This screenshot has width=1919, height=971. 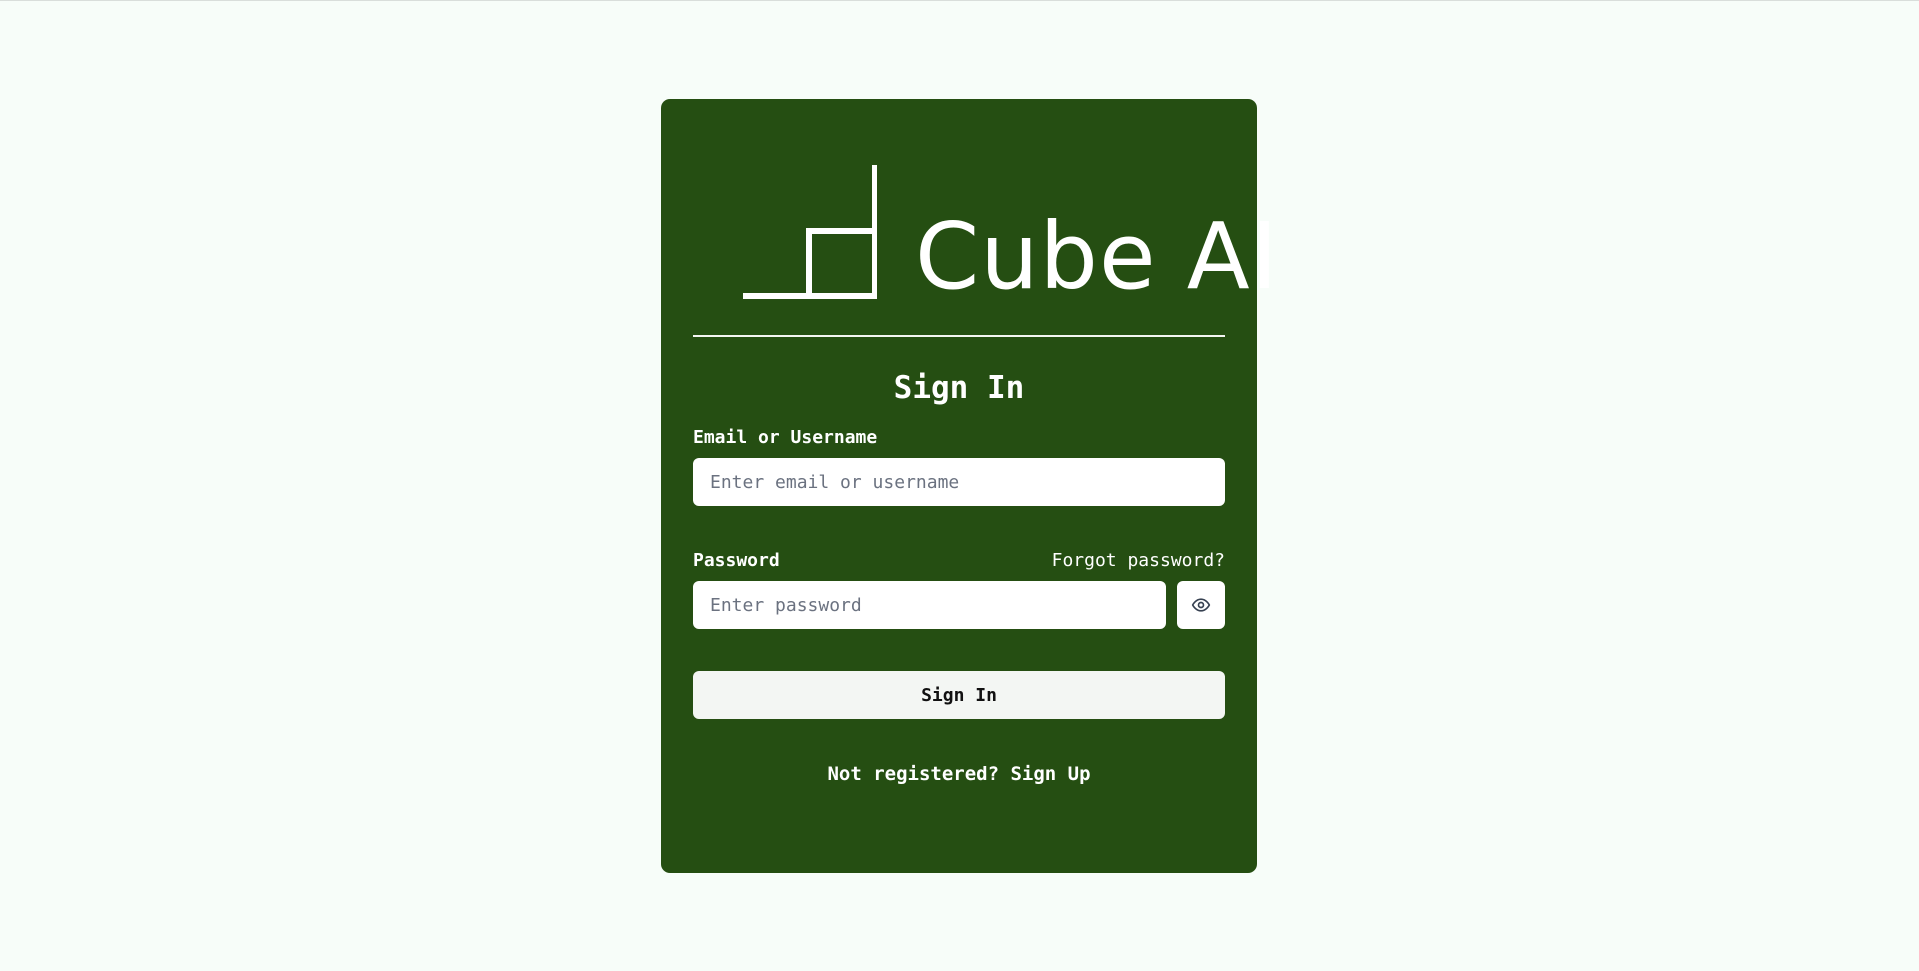 What do you see at coordinates (785, 438) in the screenshot?
I see `email-label: Email or Username` at bounding box center [785, 438].